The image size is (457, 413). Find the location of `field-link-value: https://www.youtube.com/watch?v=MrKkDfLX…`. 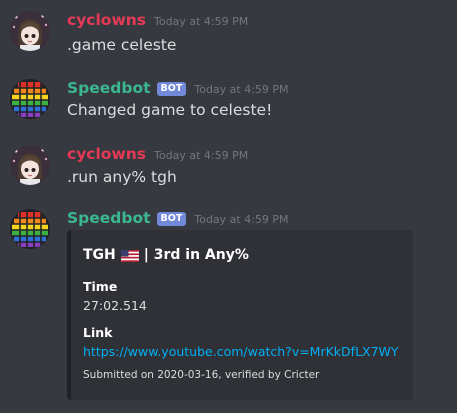

field-link-value: https://www.youtube.com/watch?v=MrKkDfLX… is located at coordinates (241, 351).